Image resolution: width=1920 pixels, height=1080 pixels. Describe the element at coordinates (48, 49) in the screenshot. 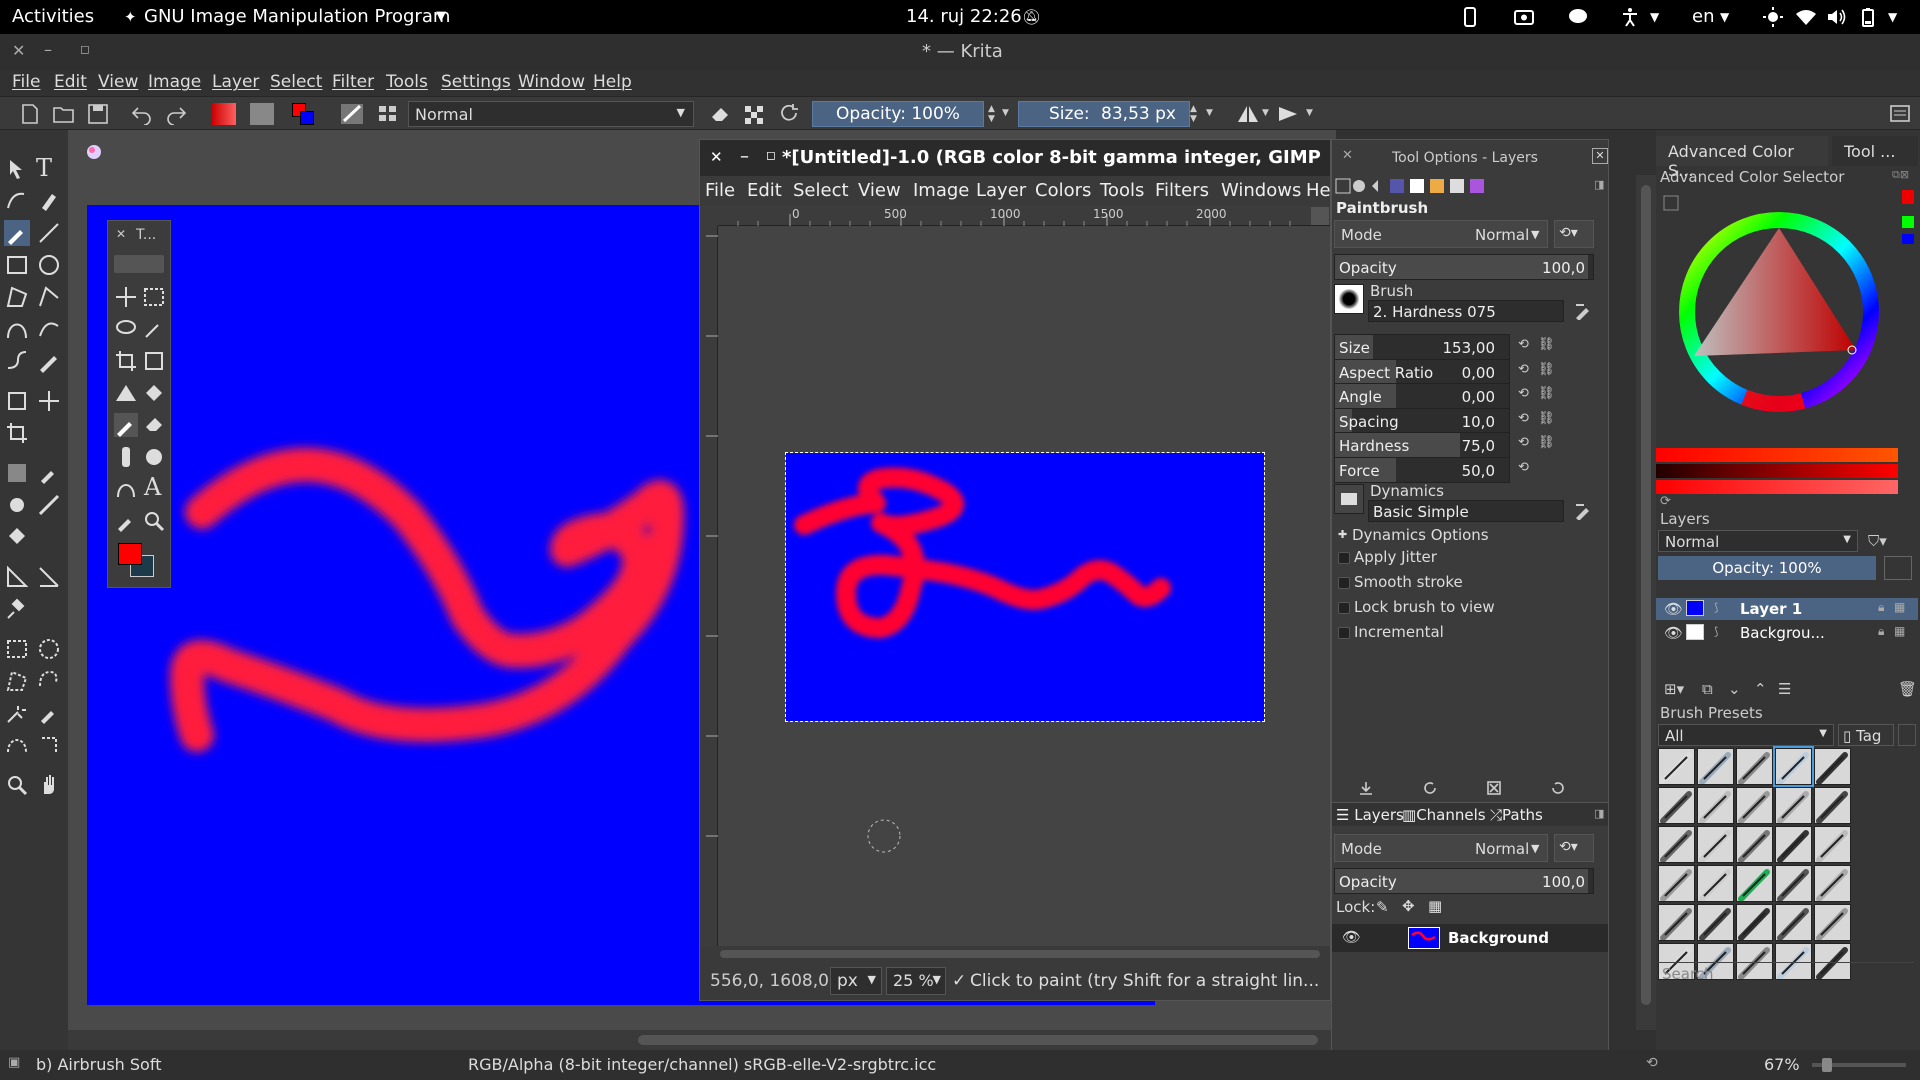

I see `minimize-icon: –` at that location.